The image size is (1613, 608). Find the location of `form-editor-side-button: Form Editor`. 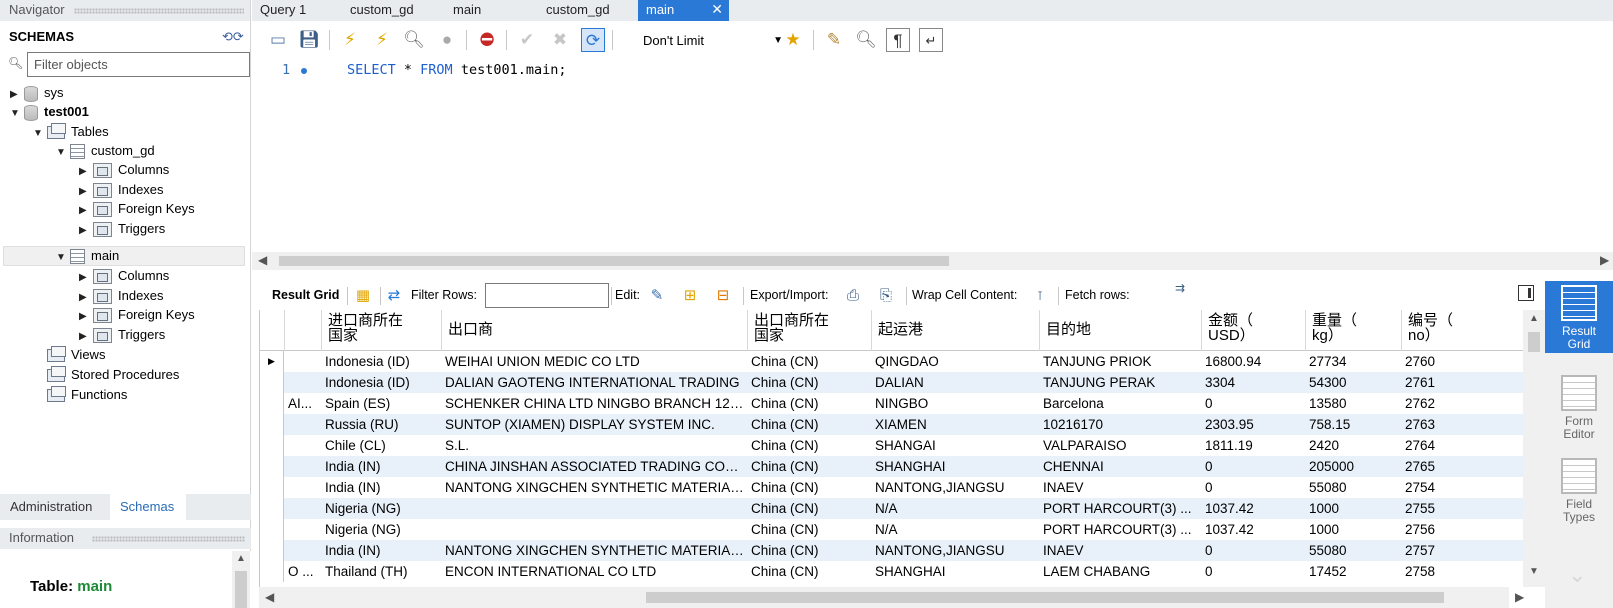

form-editor-side-button: Form Editor is located at coordinates (1579, 407).